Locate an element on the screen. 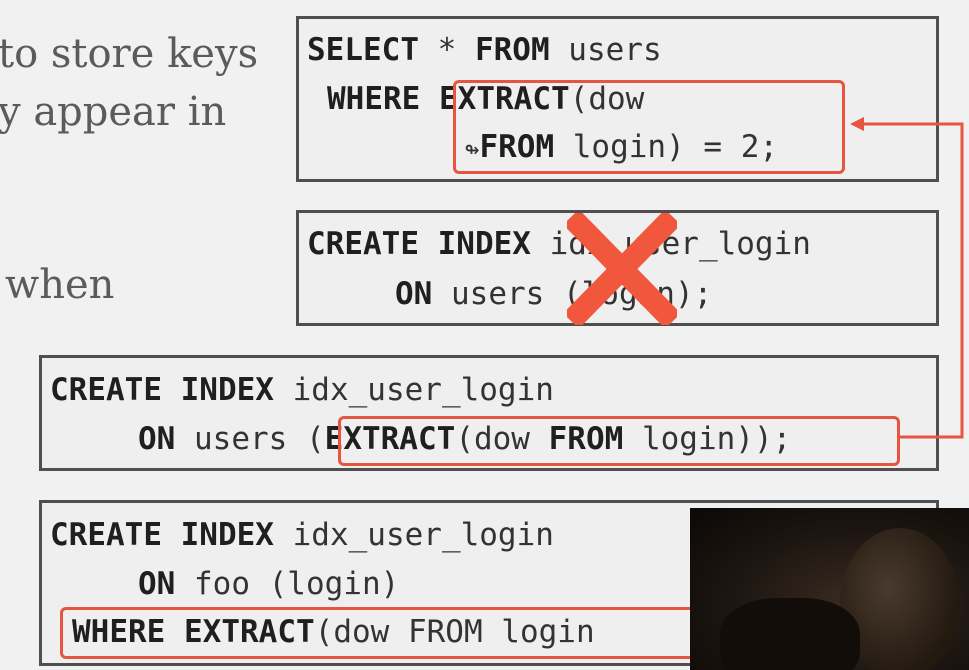 The height and width of the screenshot is (670, 969). foreground-silhouette is located at coordinates (790, 634).